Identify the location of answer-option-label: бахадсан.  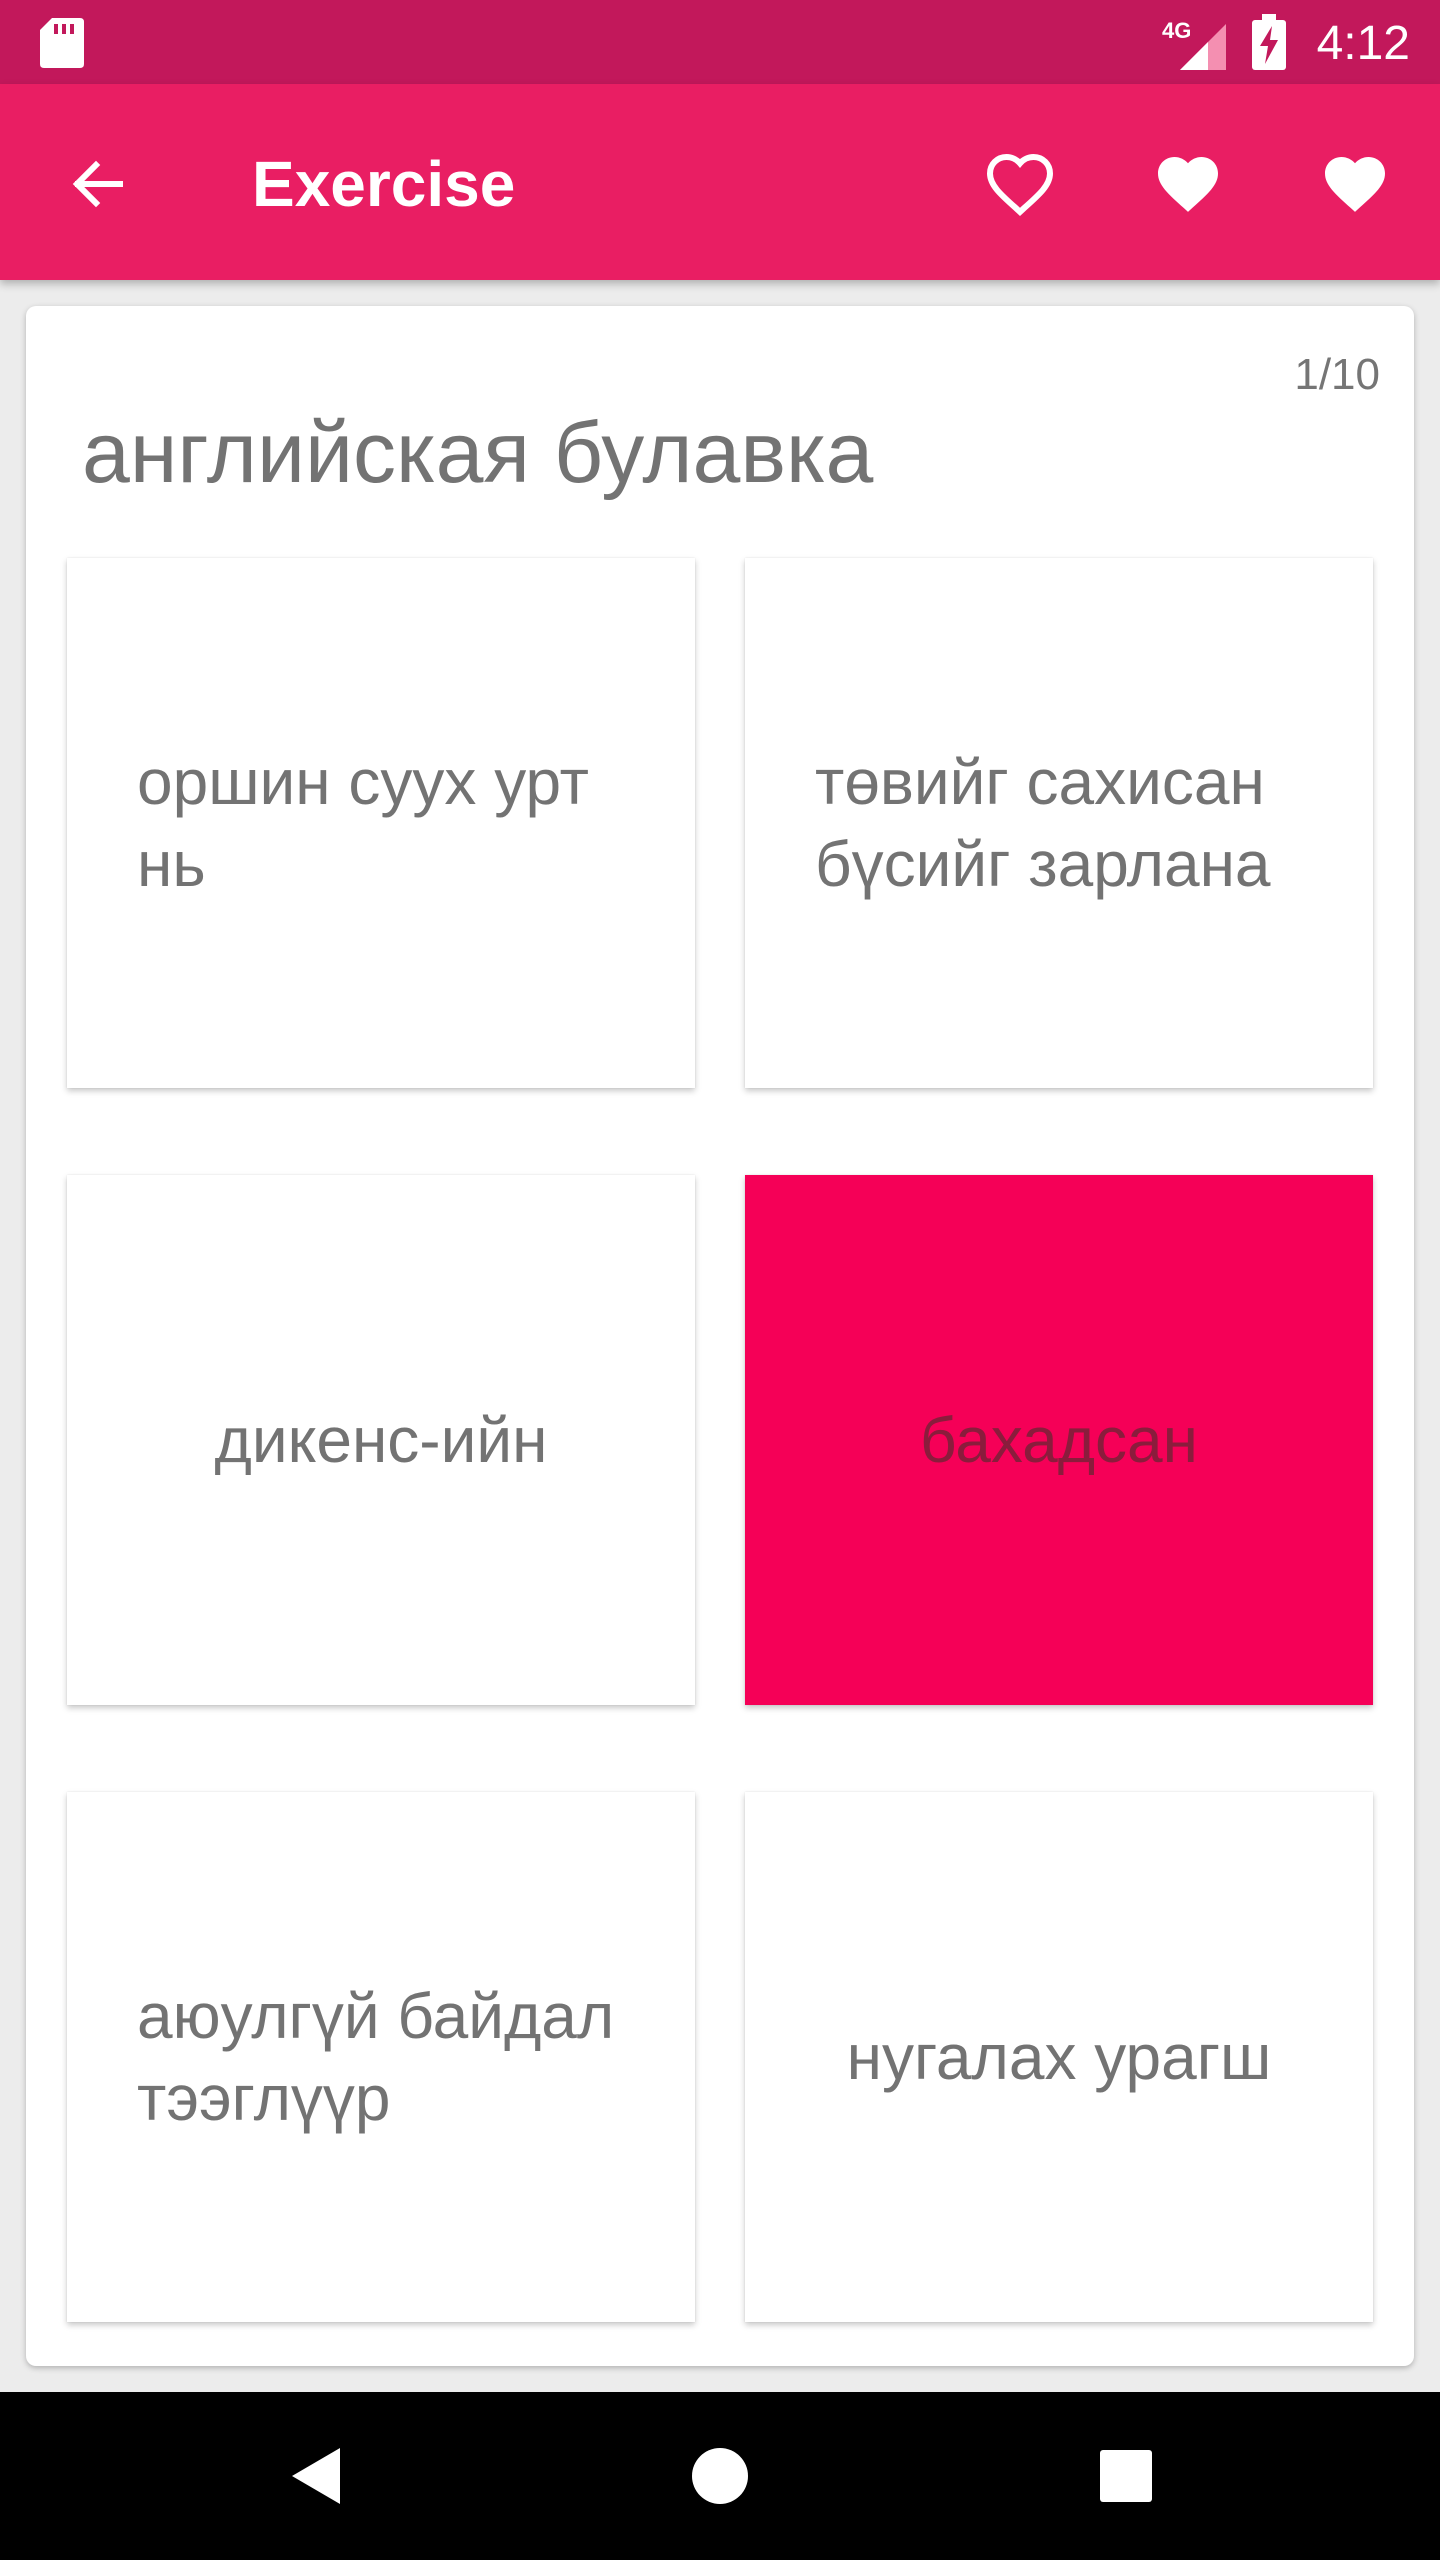
(1059, 1440).